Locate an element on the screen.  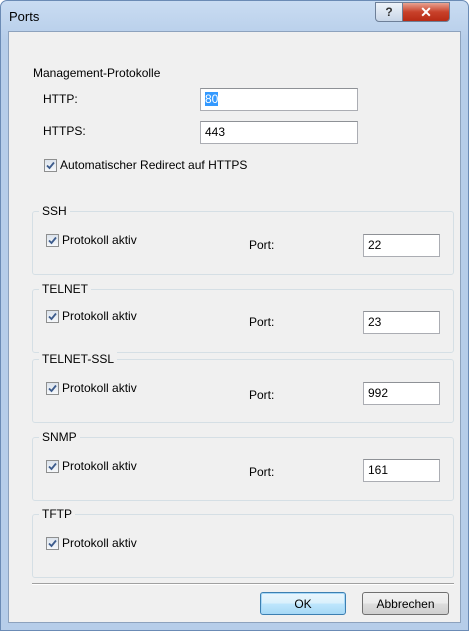
cancel-button: Abbrechen is located at coordinates (405, 603).